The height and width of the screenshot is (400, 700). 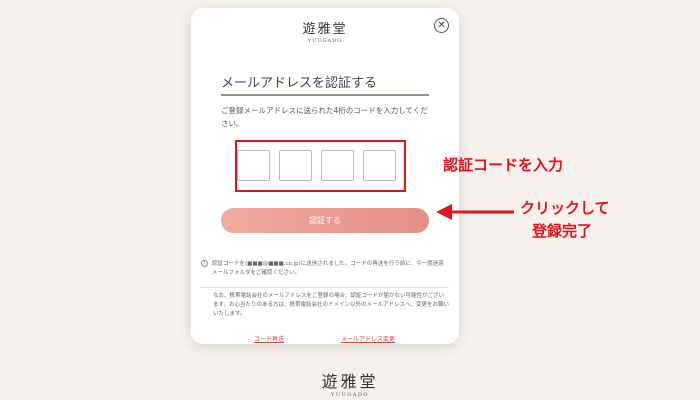 What do you see at coordinates (204, 263) in the screenshot?
I see `info-icon: i` at bounding box center [204, 263].